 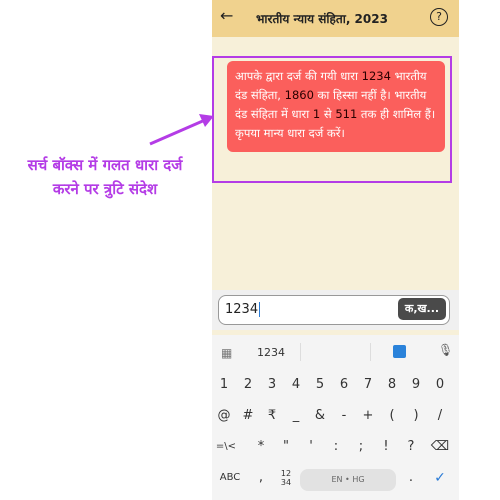 I want to click on suggestion-word: 1234, so click(x=271, y=352).